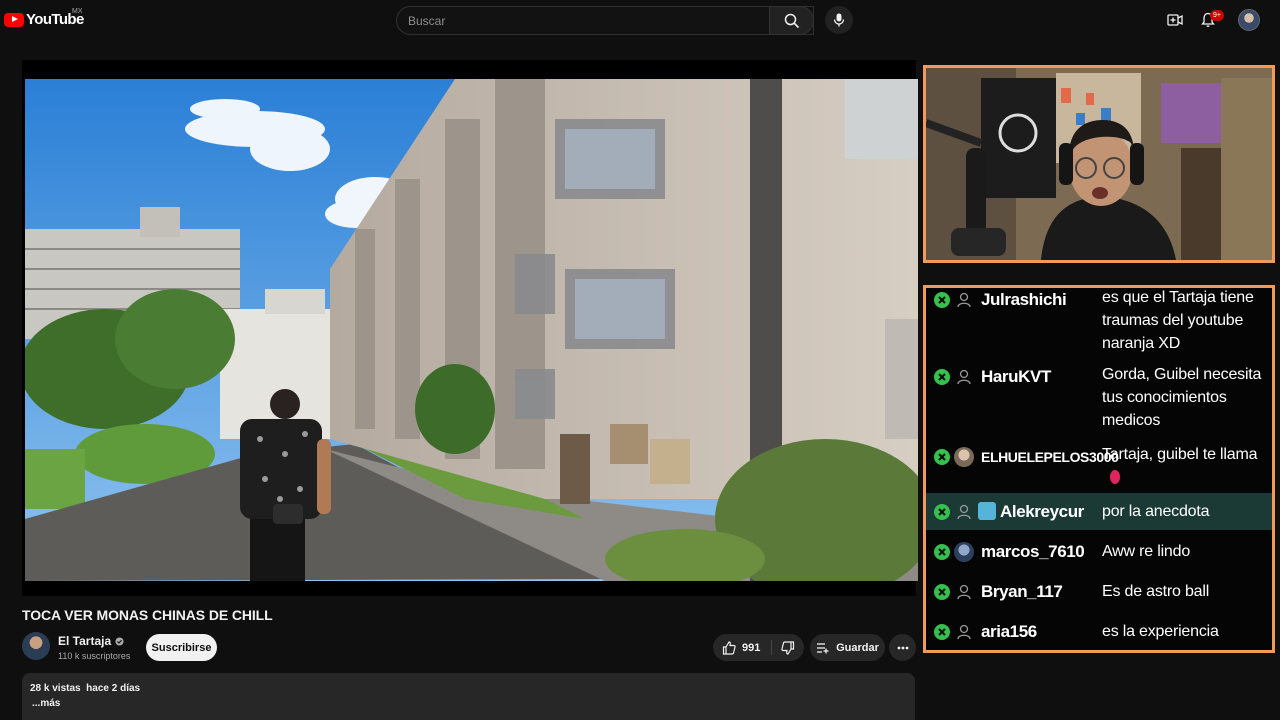  Describe the element at coordinates (987, 511) in the screenshot. I see `user-badge-icon` at that location.